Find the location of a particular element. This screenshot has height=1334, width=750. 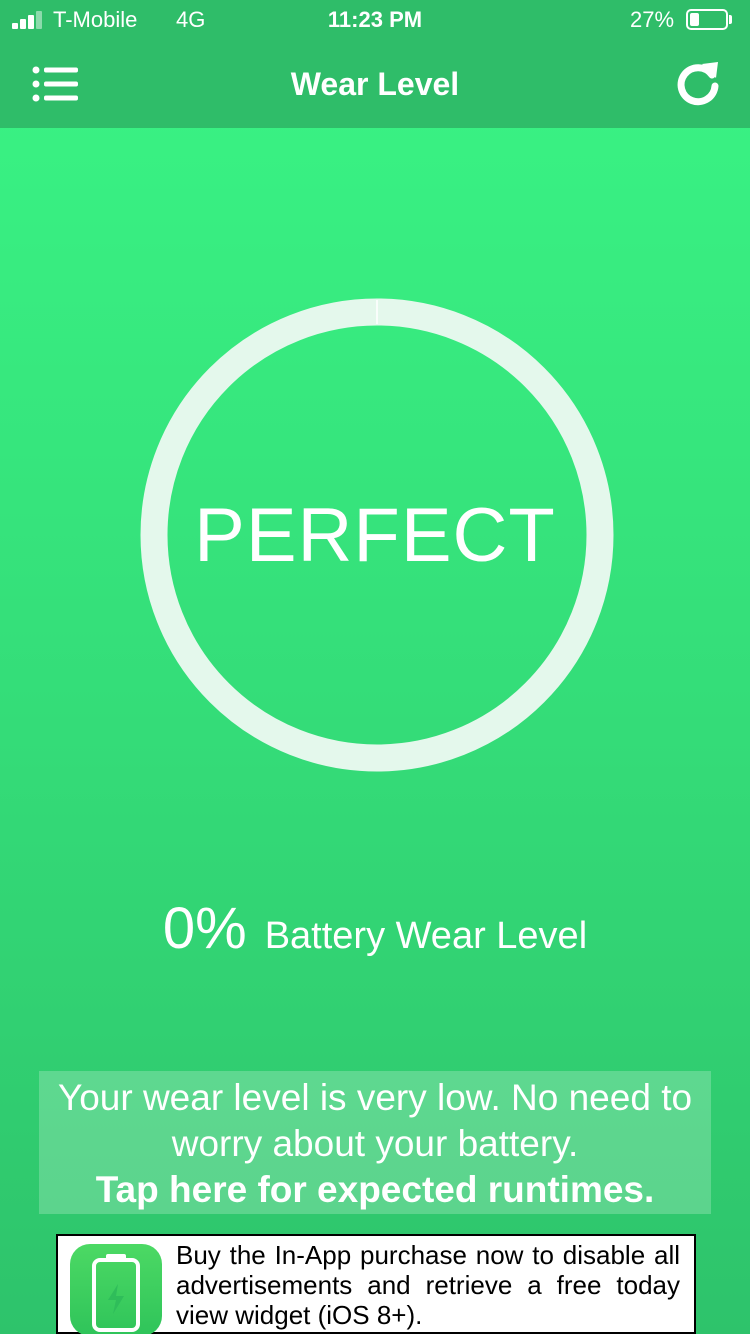

battery-icon is located at coordinates (707, 19).